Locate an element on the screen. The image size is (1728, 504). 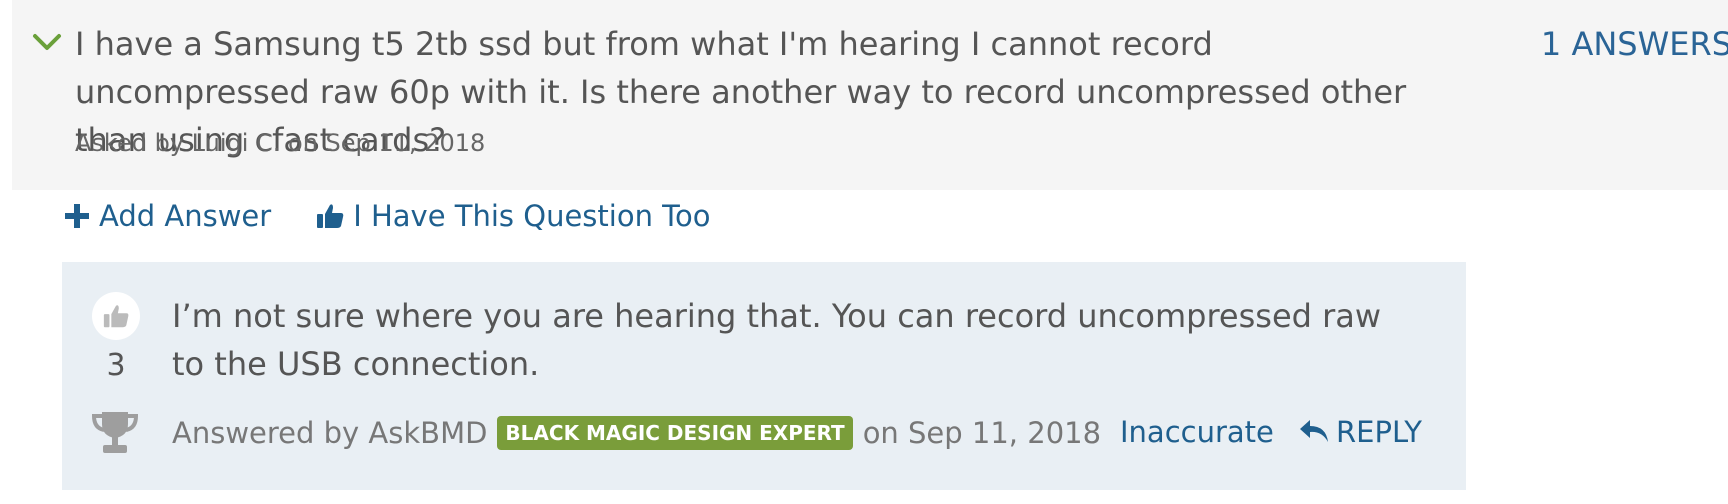
upvote-button is located at coordinates (116, 316).